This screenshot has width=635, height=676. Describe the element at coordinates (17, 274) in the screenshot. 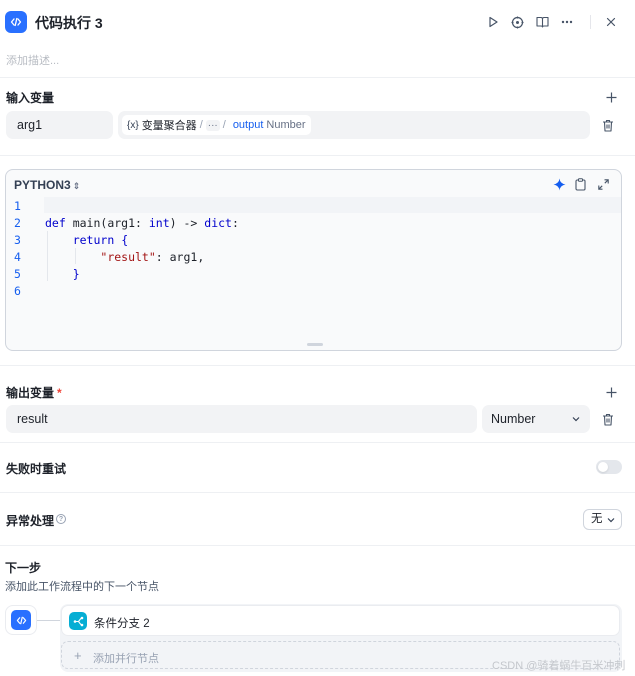

I see `line-number: 5` at that location.